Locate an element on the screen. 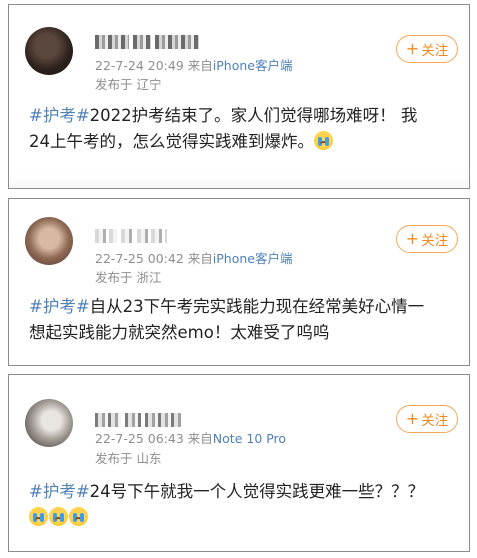 Image resolution: width=477 pixels, height=558 pixels. post-location: 发布于 辽宁 is located at coordinates (128, 84).